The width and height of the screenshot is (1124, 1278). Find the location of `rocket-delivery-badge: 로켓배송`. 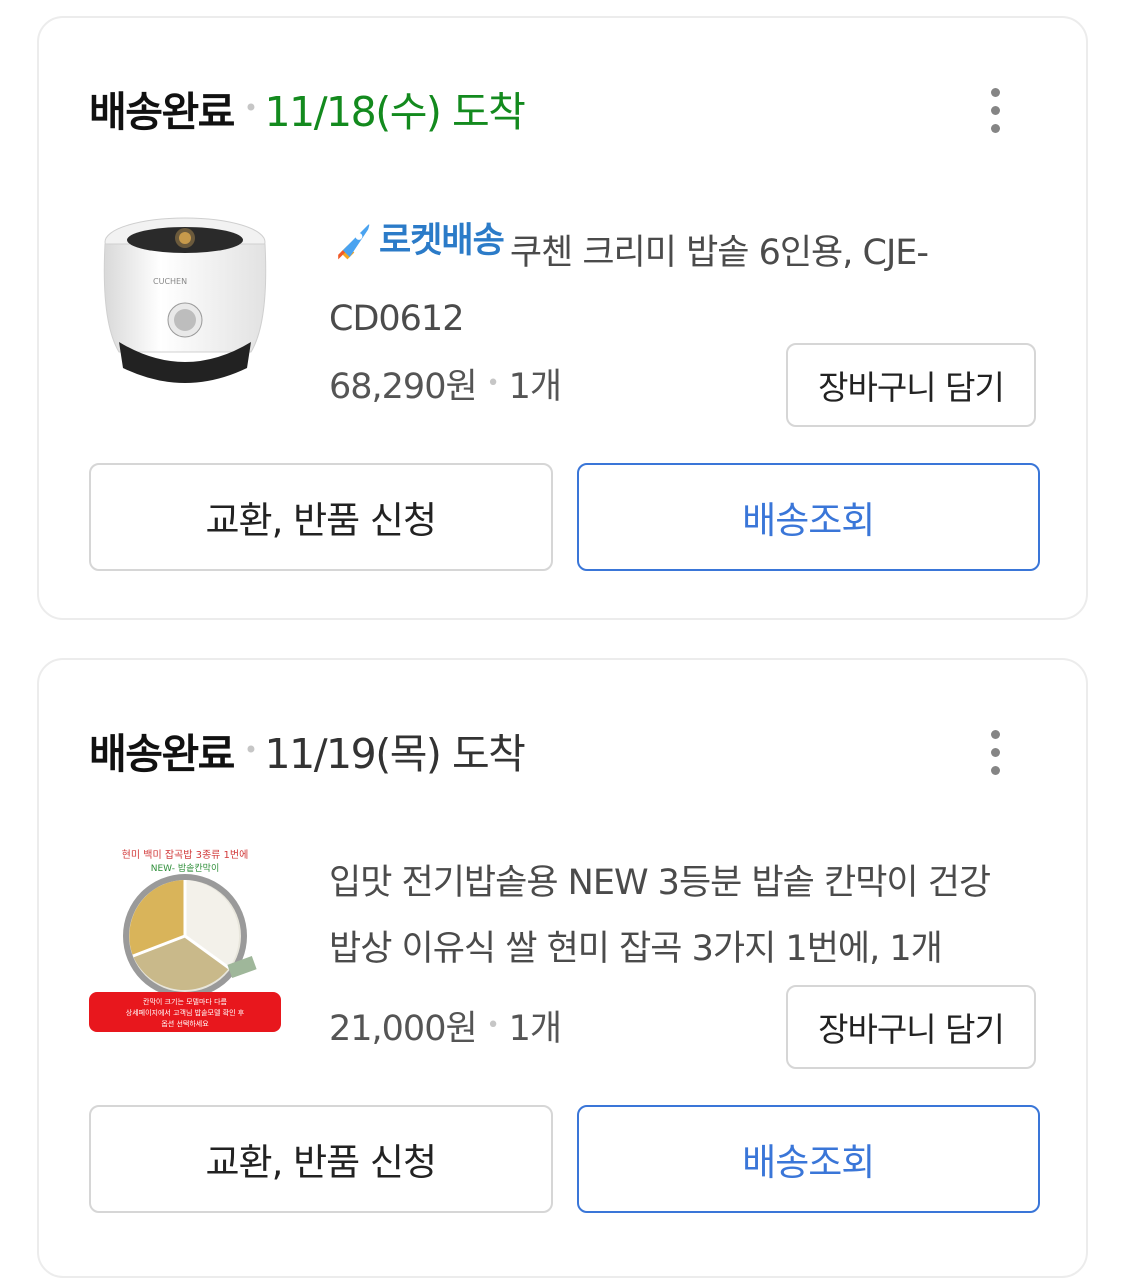

rocket-delivery-badge: 로켓배송 is located at coordinates (417, 241).